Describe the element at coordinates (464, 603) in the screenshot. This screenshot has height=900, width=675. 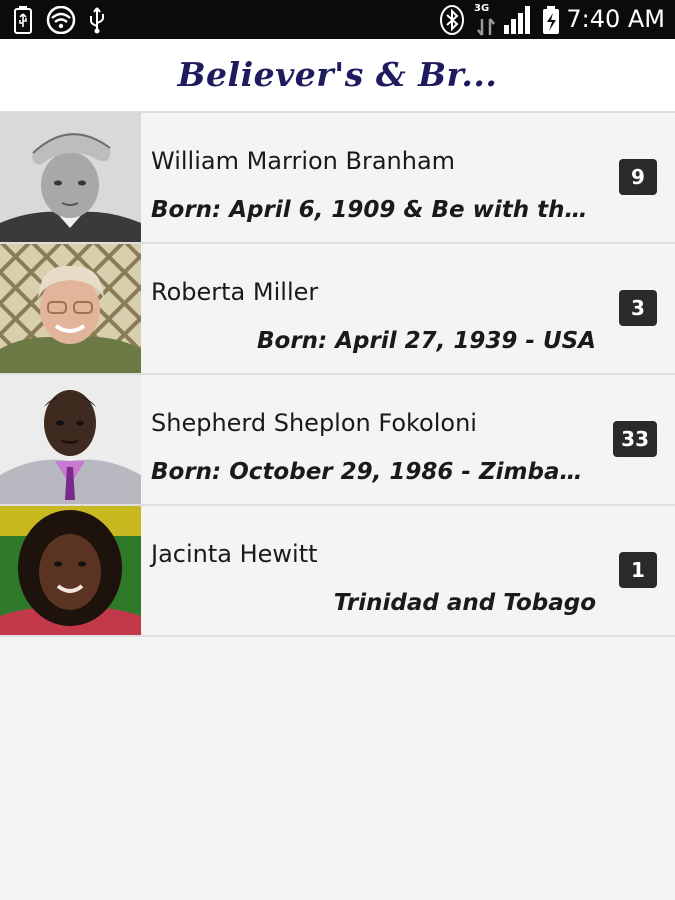
I see `person-subtitle: Trinidad and Tobago` at that location.